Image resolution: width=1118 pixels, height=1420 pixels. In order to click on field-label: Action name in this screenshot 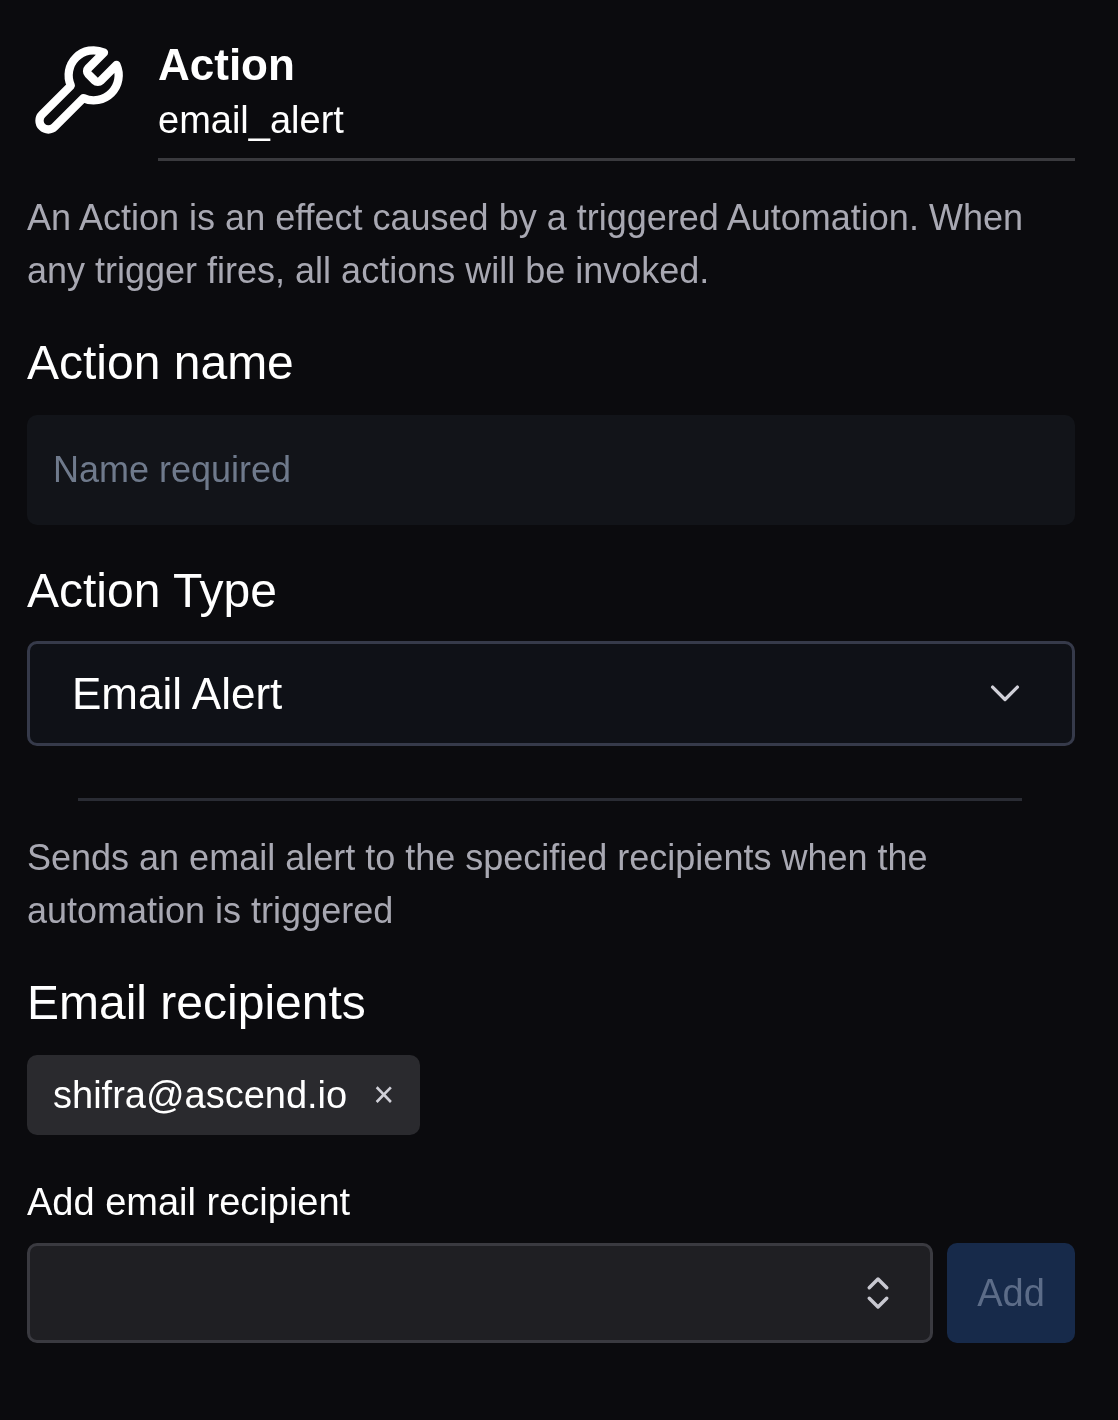, I will do `click(161, 363)`.